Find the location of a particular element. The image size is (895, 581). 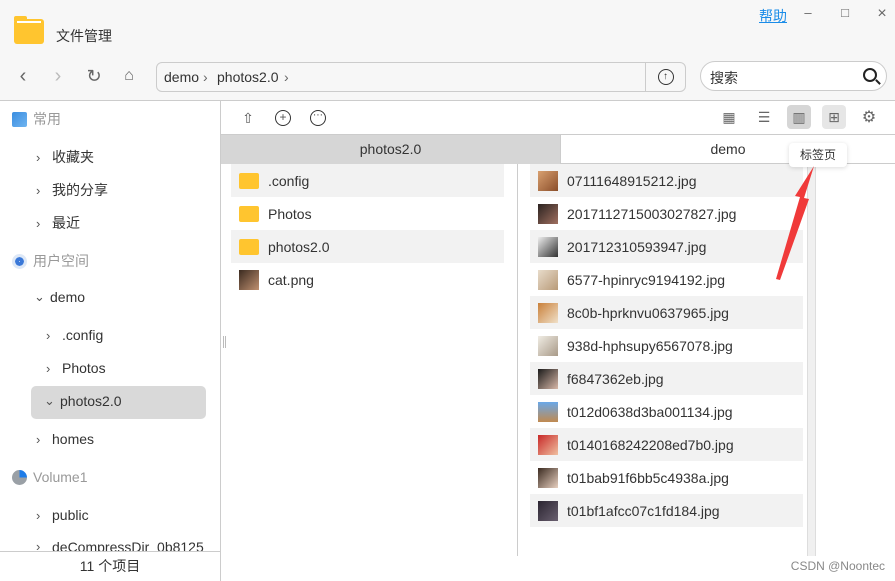

file-row: 6577-hpinryc9194192.jpg is located at coordinates (666, 279).